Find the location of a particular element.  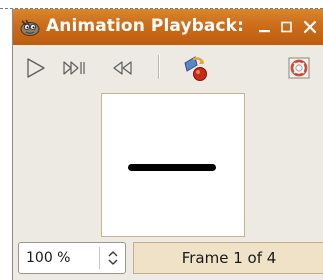

toolbar-separator is located at coordinates (159, 67).